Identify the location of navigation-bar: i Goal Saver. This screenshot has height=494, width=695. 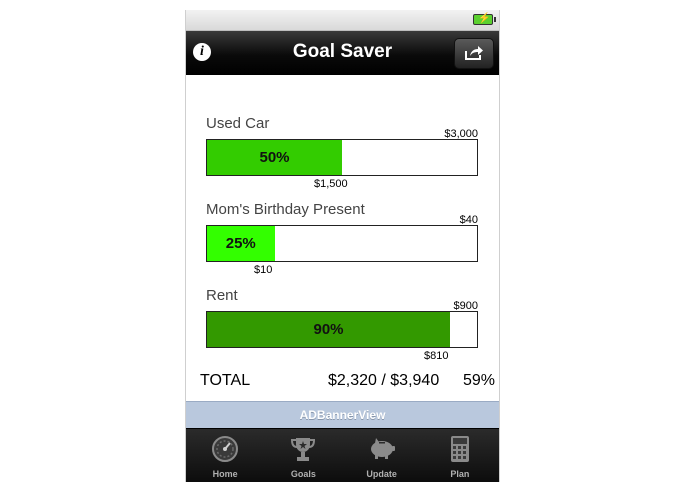
(342, 53).